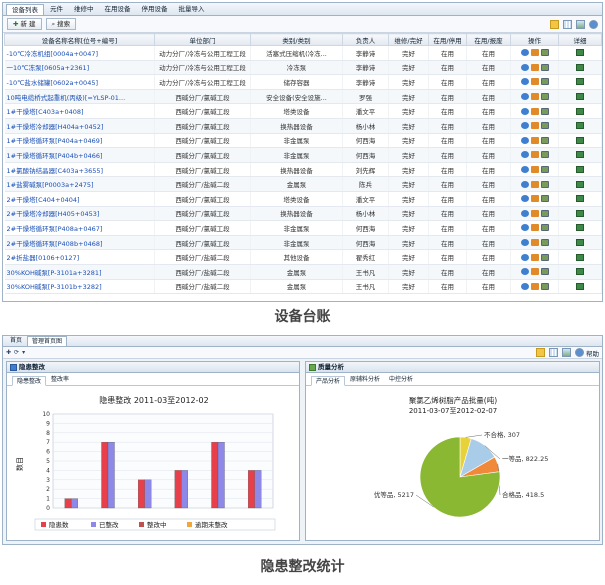  What do you see at coordinates (488, 39) in the screenshot?
I see `col-header-scrap: 在用/报废` at bounding box center [488, 39].